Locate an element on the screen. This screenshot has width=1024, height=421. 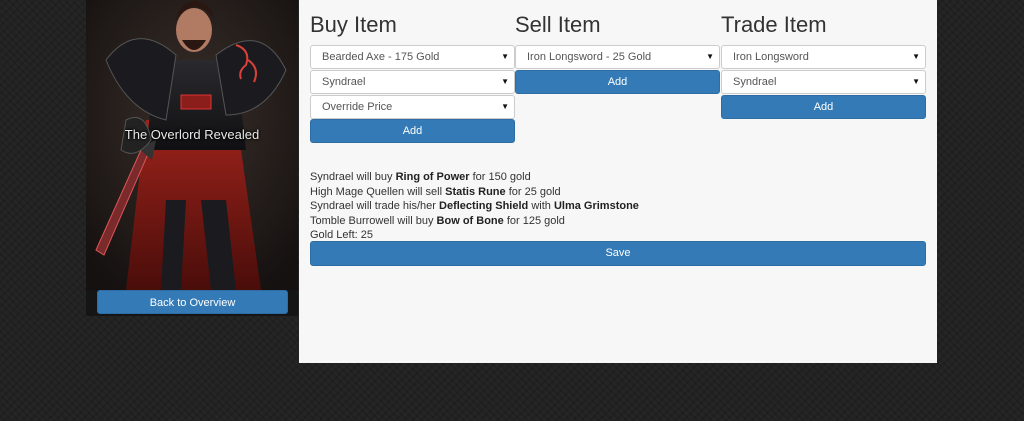
buy-price-select: Override Price ▼ is located at coordinates (412, 107).